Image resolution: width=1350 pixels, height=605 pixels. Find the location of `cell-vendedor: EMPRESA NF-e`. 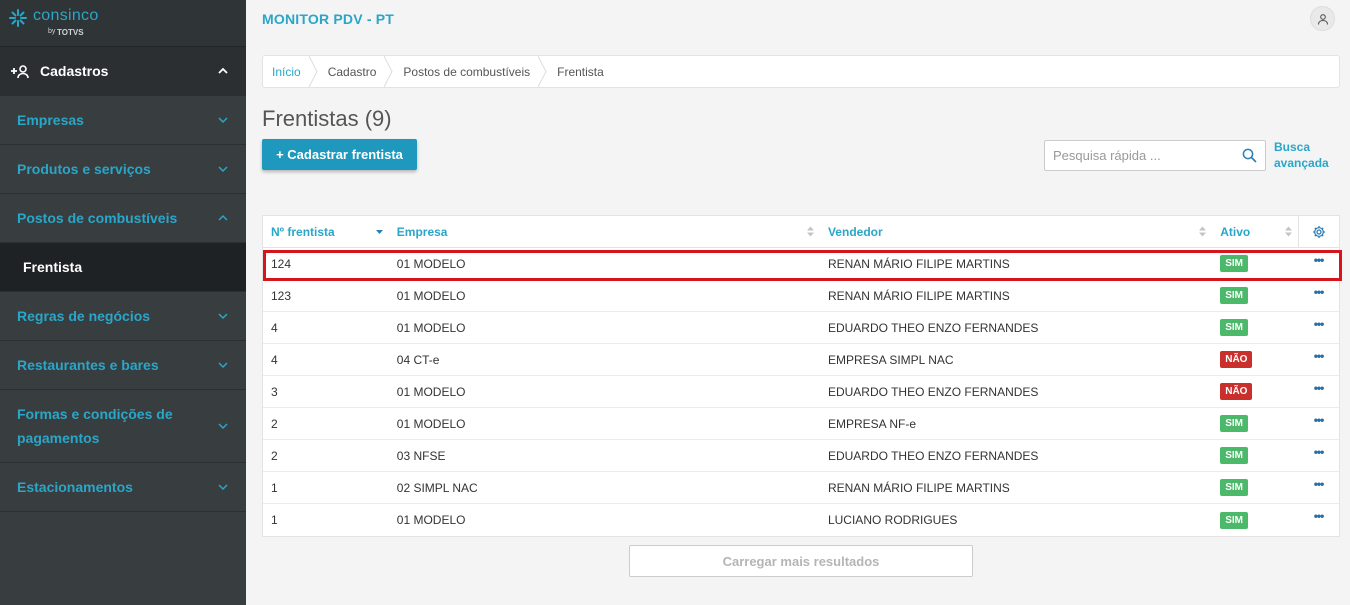

cell-vendedor: EMPRESA NF-e is located at coordinates (871, 423).